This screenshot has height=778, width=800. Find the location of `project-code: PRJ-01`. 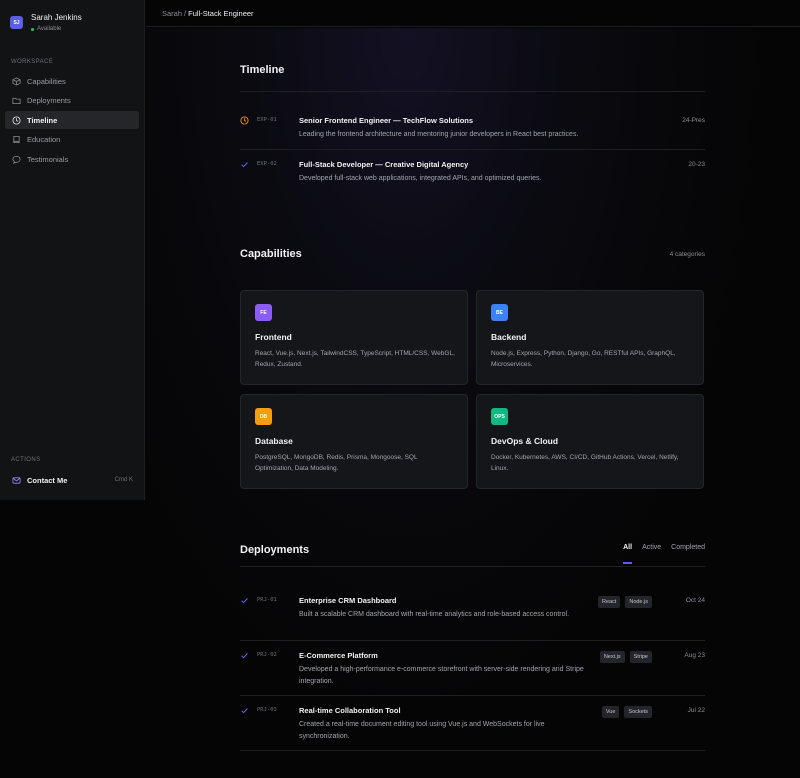

project-code: PRJ-01 is located at coordinates (267, 600).